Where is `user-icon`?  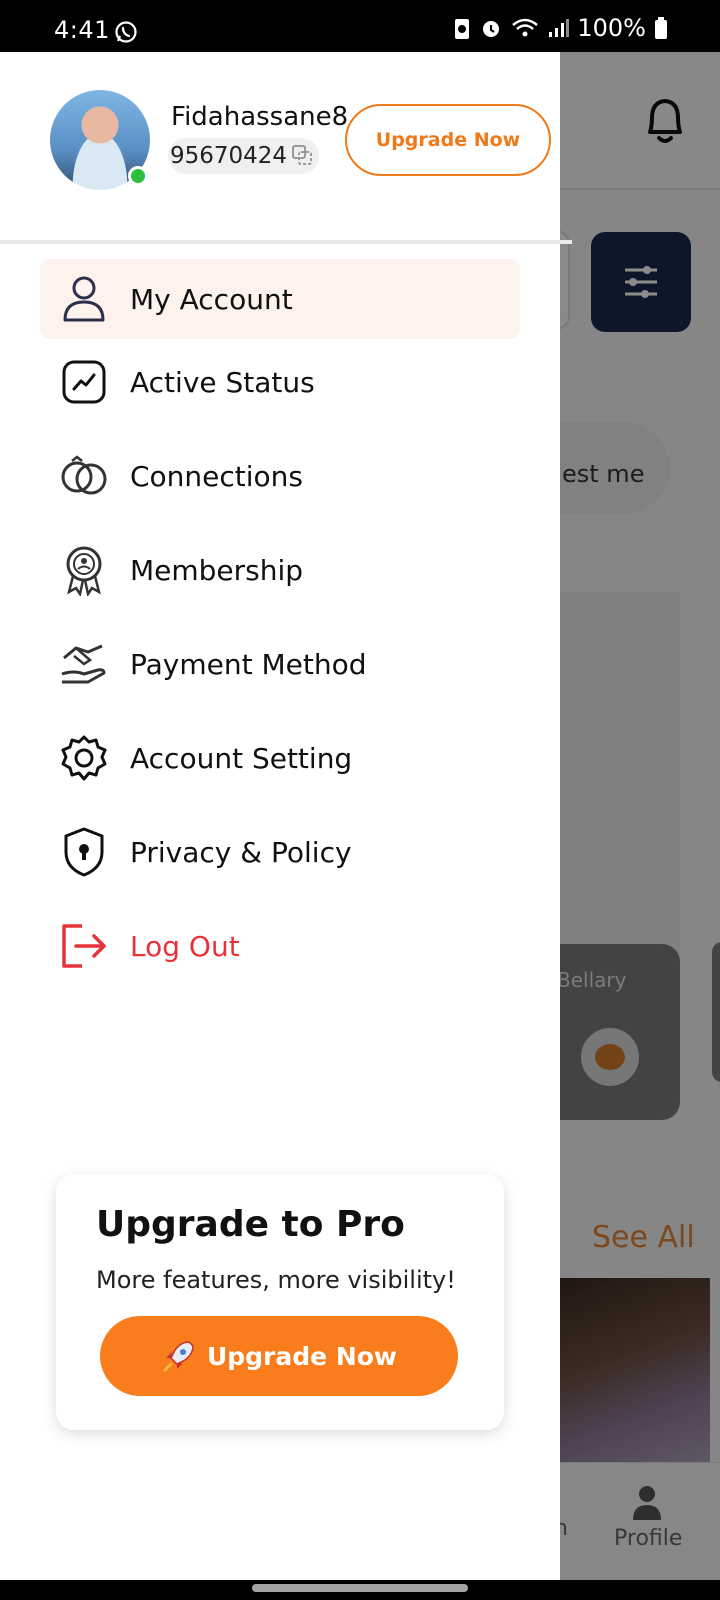
user-icon is located at coordinates (84, 299).